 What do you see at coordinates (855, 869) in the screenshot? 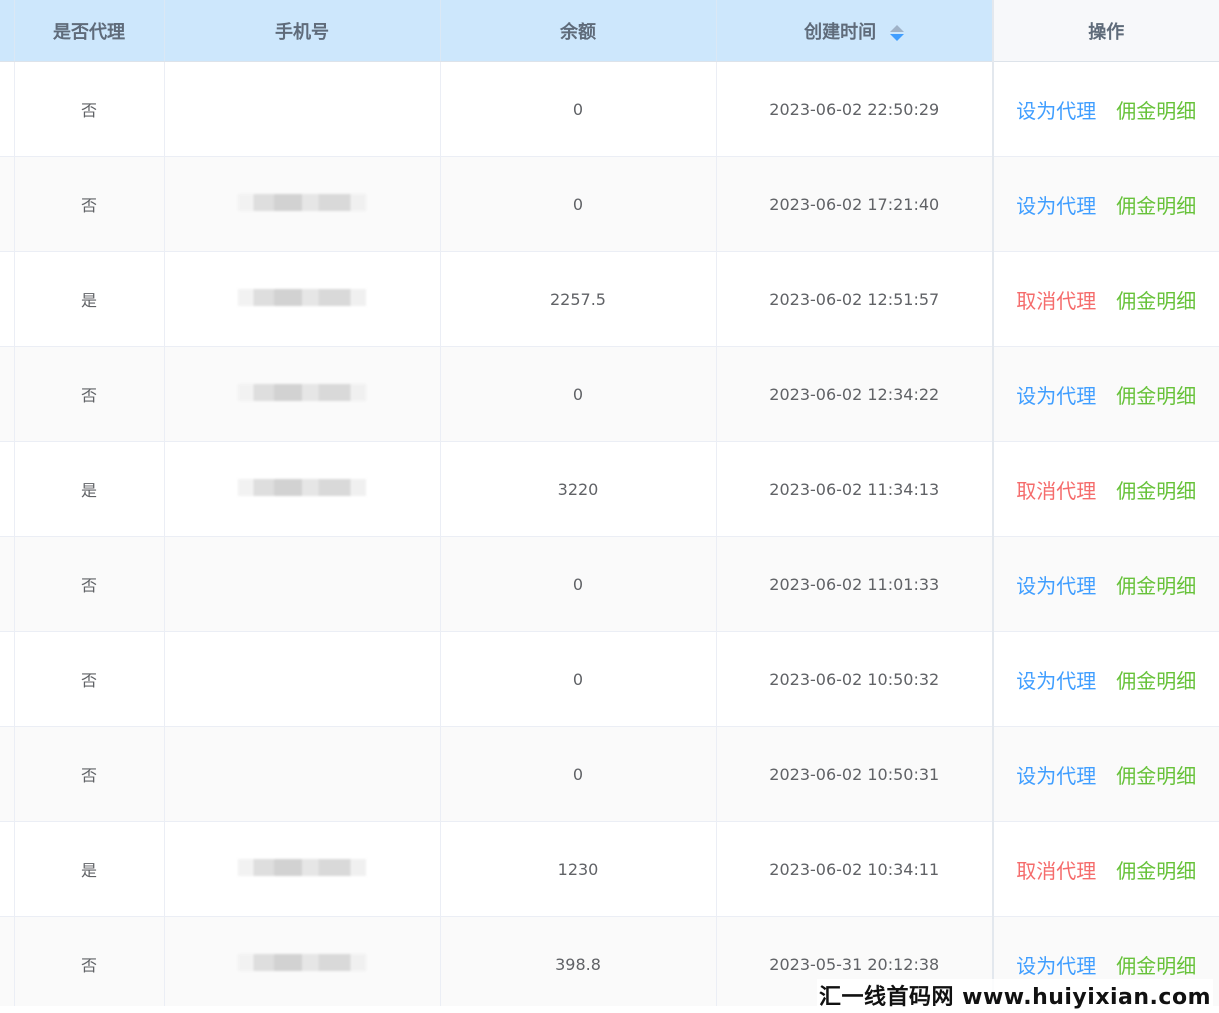
I see `cell-created-at: 2023-06-02 10:34:11` at bounding box center [855, 869].